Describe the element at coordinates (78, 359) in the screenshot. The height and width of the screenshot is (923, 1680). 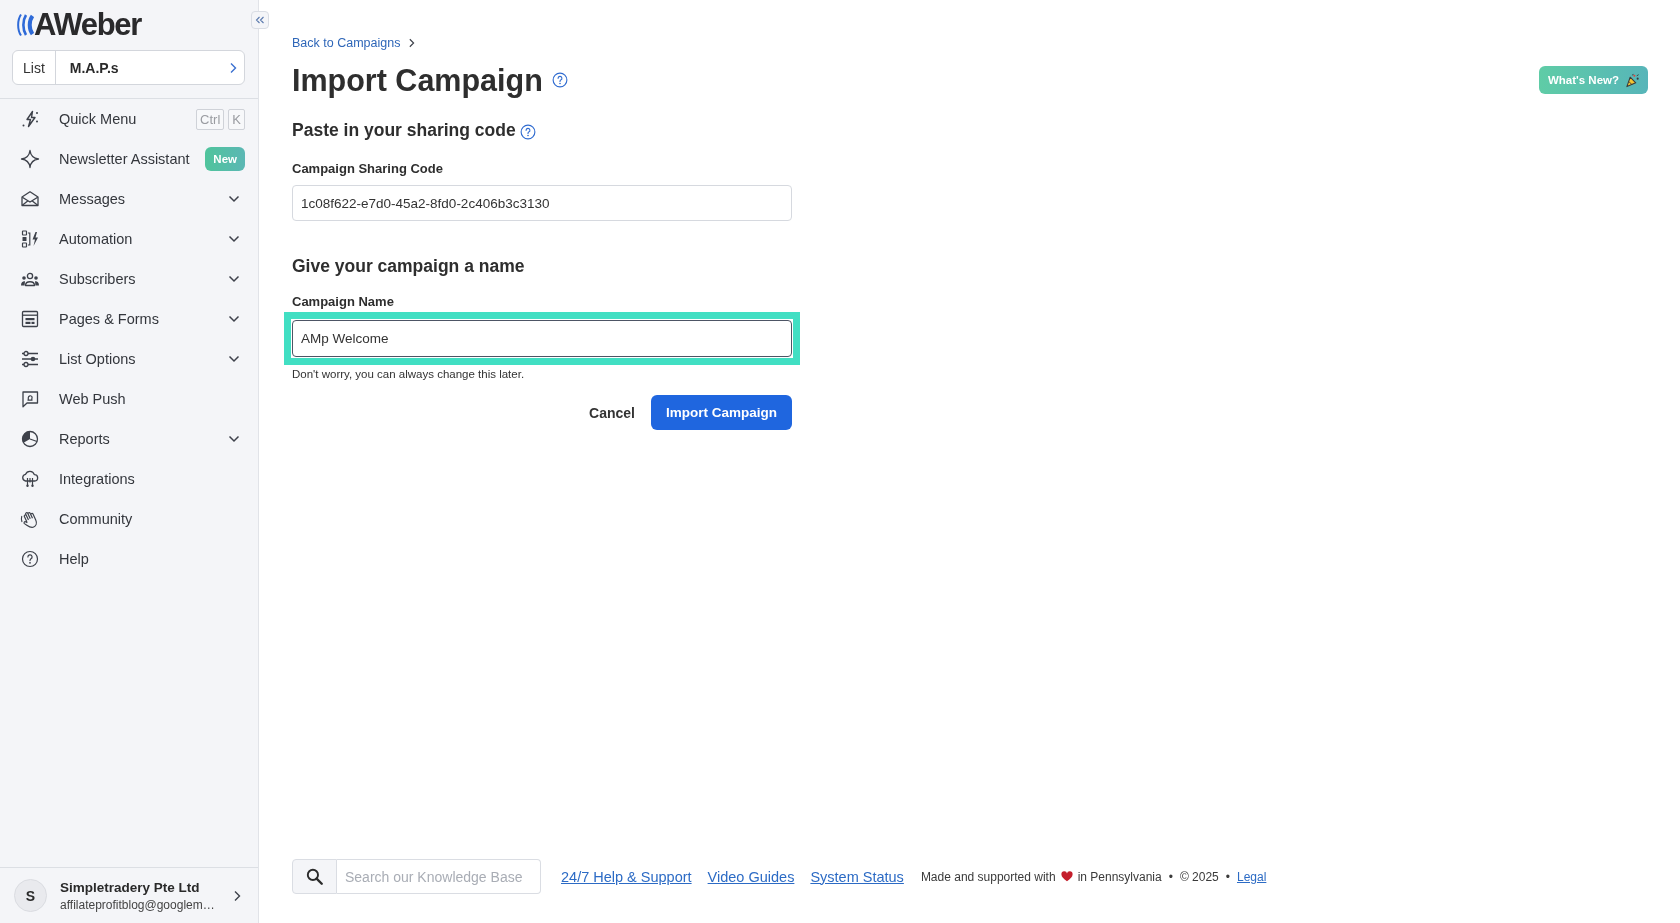
I see `nav-item: List Options` at that location.